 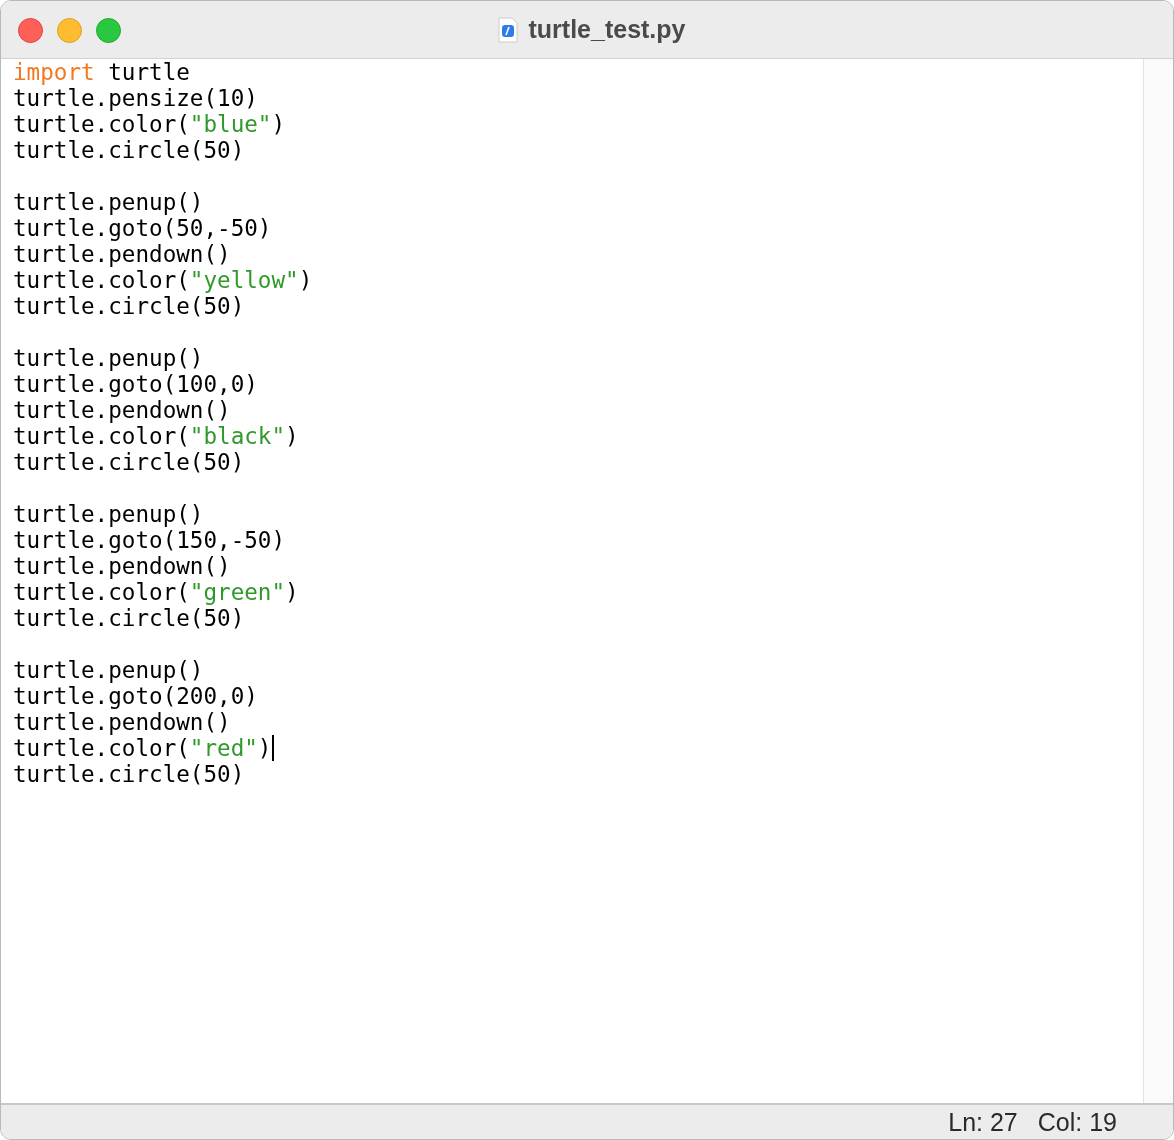 What do you see at coordinates (607, 29) in the screenshot?
I see `window-title: turtle_test.py` at bounding box center [607, 29].